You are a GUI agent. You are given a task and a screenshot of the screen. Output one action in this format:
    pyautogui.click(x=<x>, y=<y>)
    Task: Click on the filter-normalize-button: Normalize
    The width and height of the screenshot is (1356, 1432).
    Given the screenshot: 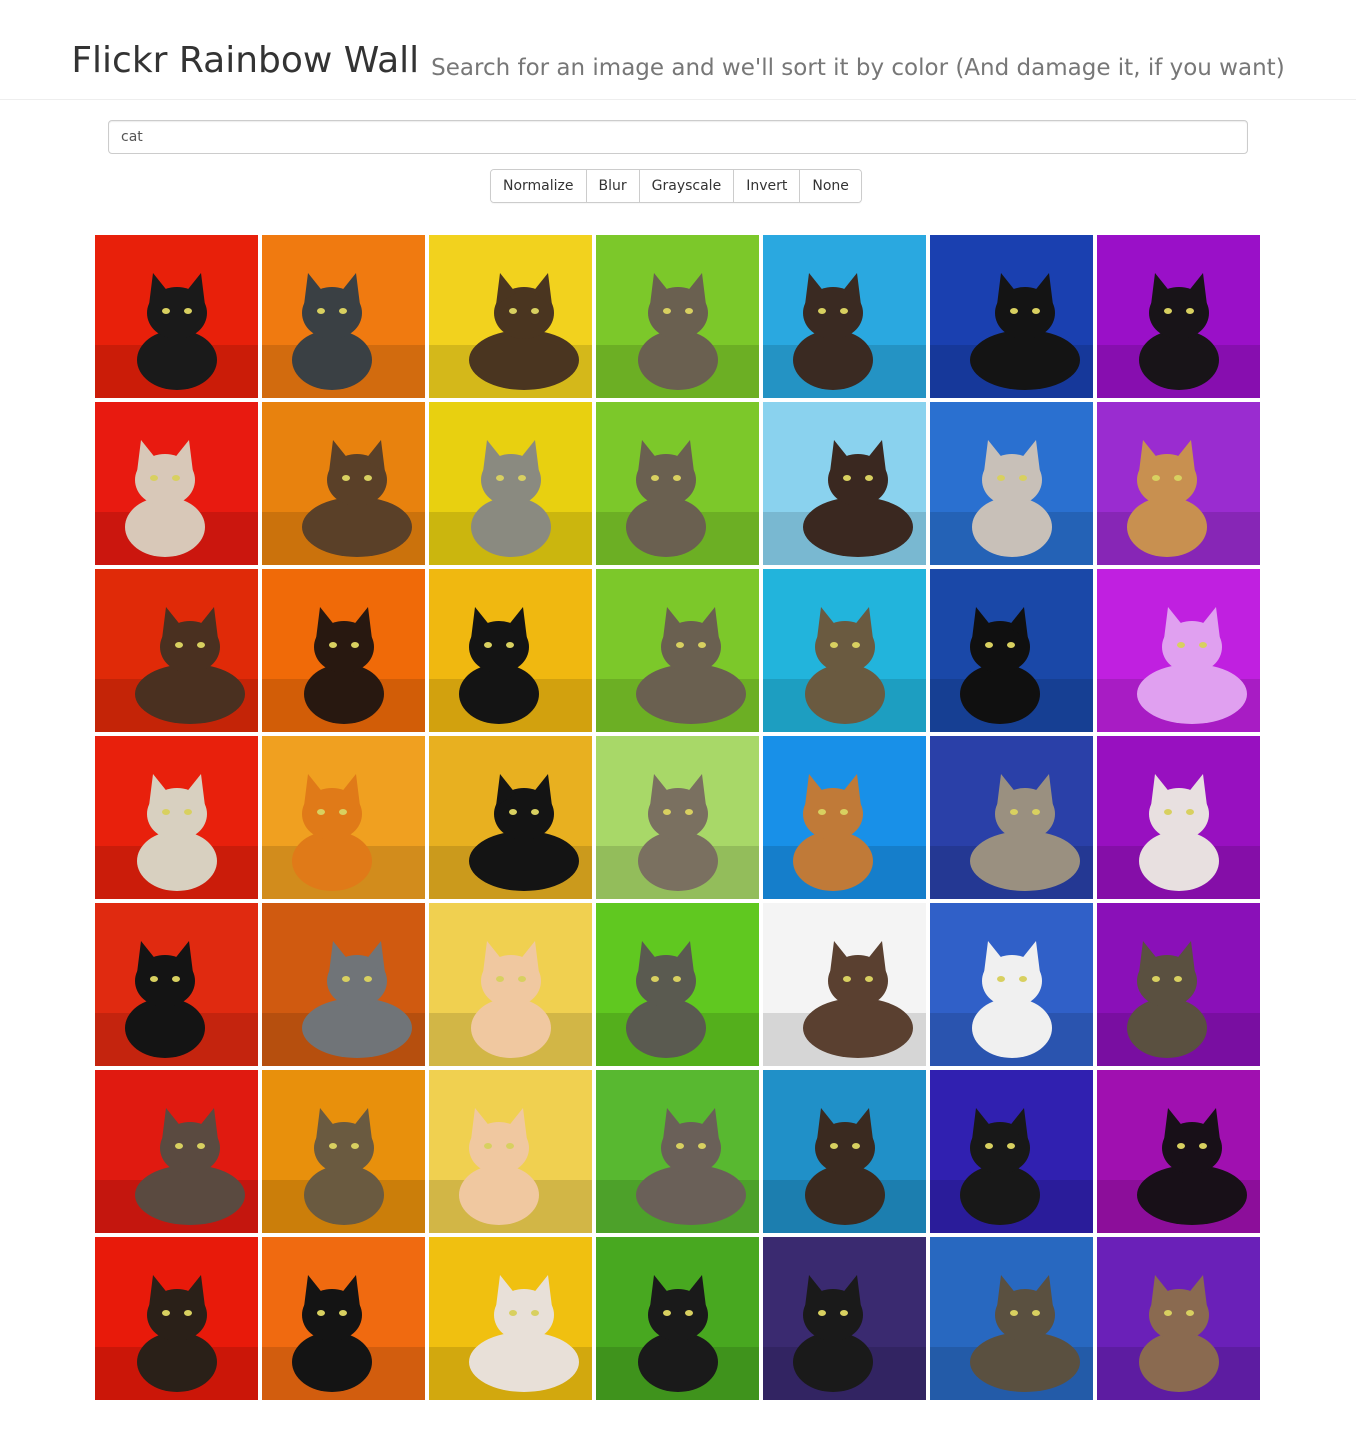 What is the action you would take?
    pyautogui.click(x=539, y=186)
    